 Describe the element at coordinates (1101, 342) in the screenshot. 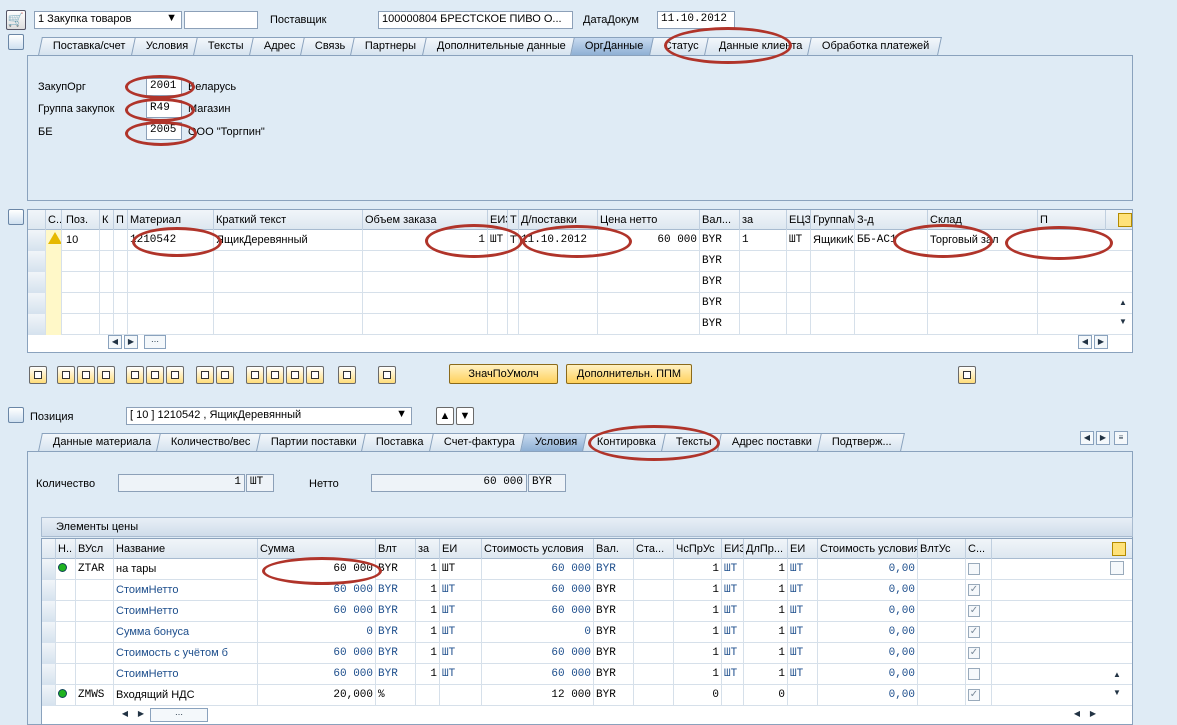

I see `scroll-right-icon: ▶` at that location.